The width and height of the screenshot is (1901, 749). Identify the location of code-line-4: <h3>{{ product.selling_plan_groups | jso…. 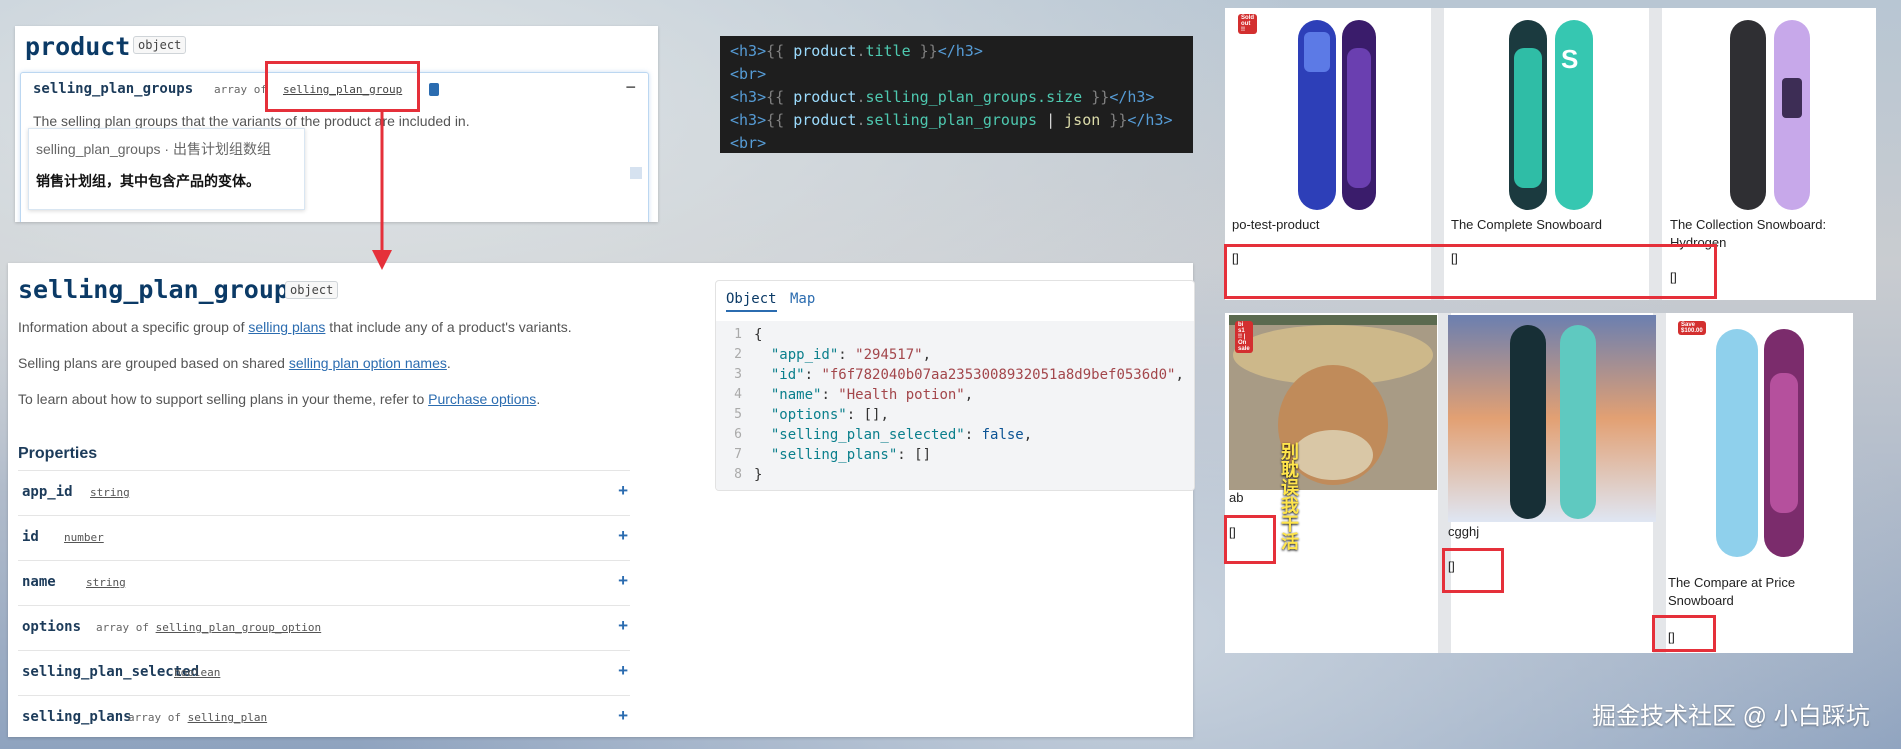
(951, 120).